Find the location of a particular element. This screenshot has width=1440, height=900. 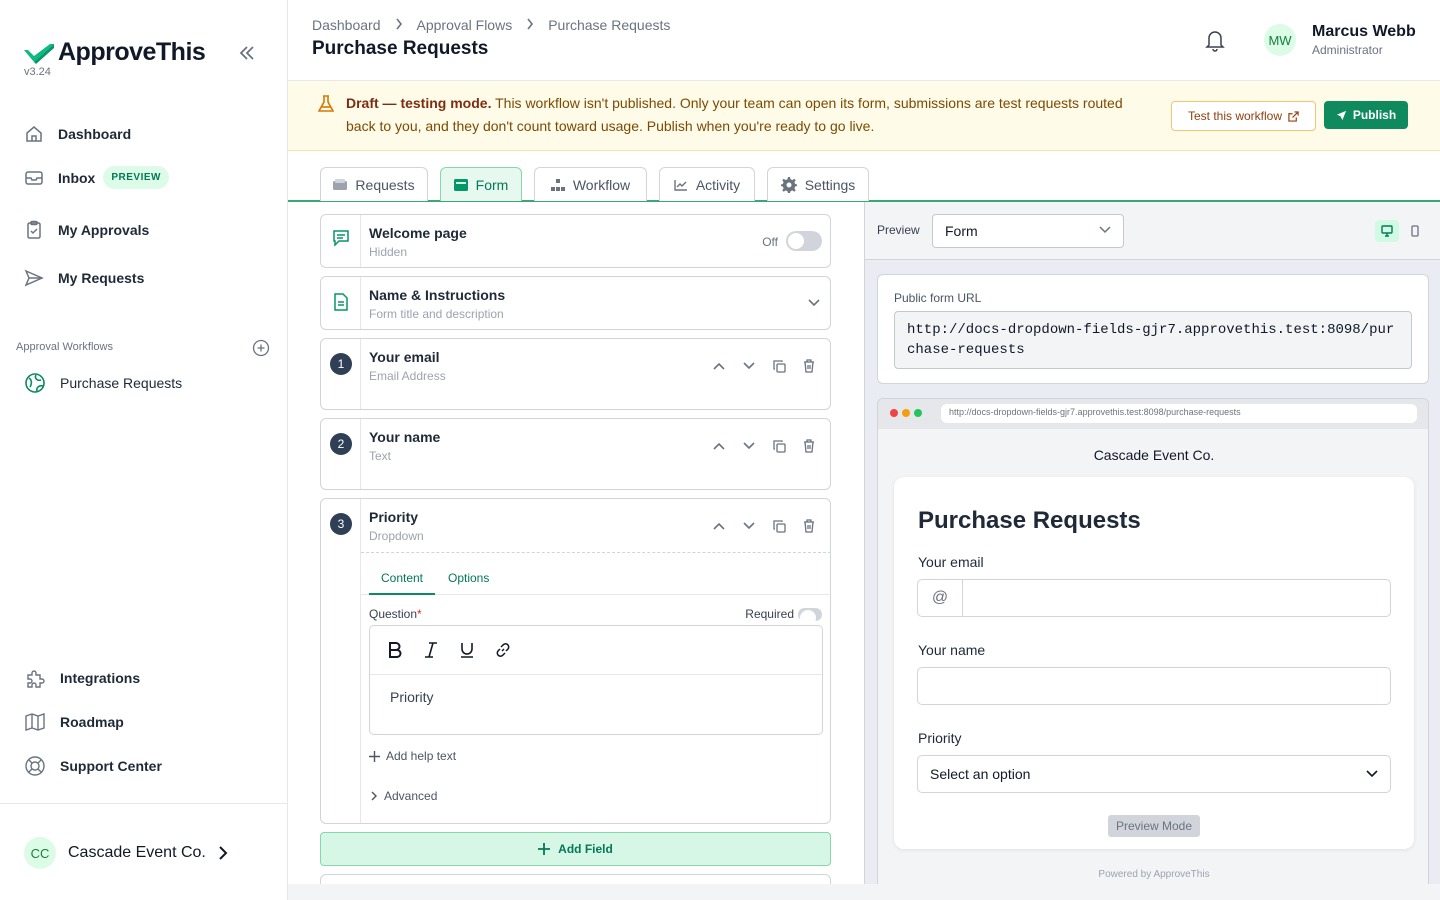

app-logo: ApproveThis is located at coordinates (115, 52).